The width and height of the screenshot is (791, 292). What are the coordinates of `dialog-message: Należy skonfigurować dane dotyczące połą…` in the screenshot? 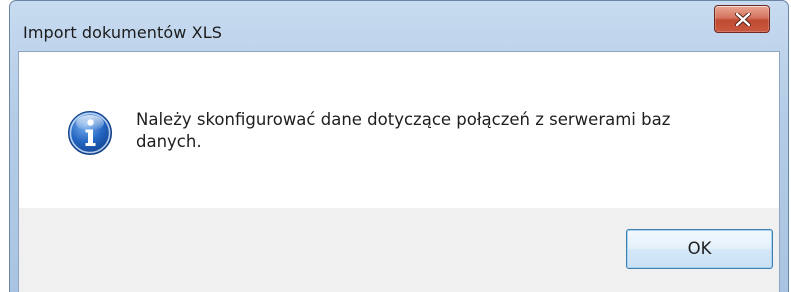 It's located at (403, 130).